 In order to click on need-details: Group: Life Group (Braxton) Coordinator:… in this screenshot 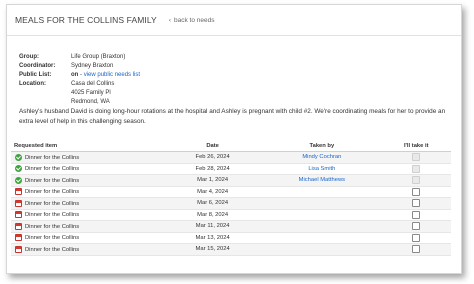, I will do `click(79, 80)`.